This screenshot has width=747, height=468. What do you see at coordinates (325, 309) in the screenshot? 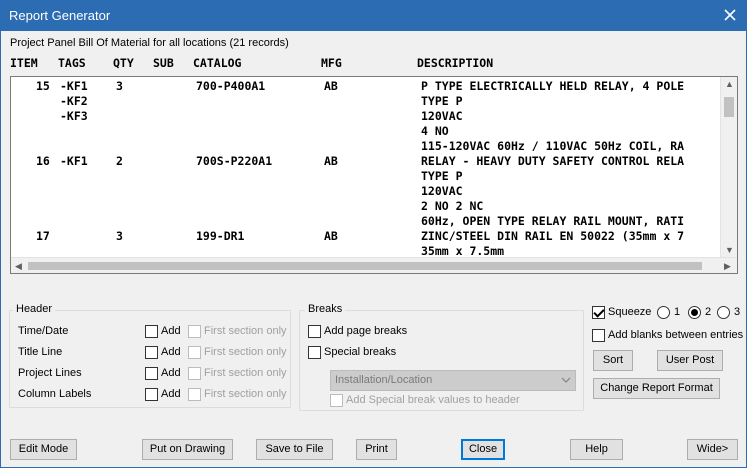
I see `breaks-group-label: Breaks` at bounding box center [325, 309].